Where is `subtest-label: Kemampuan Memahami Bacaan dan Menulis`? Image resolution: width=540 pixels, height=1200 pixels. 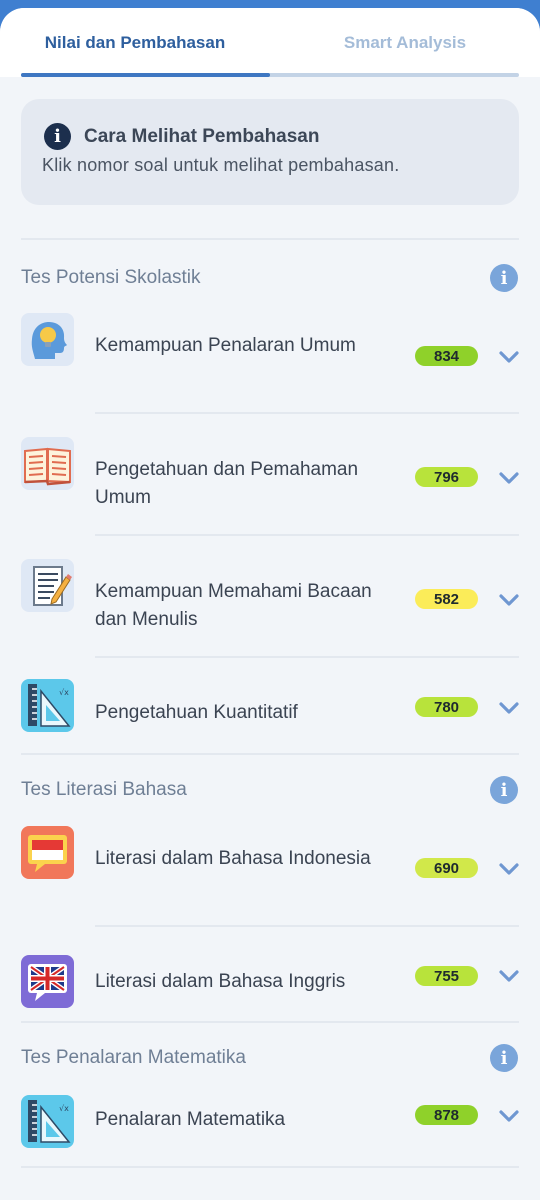 subtest-label: Kemampuan Memahami Bacaan dan Menulis is located at coordinates (233, 605).